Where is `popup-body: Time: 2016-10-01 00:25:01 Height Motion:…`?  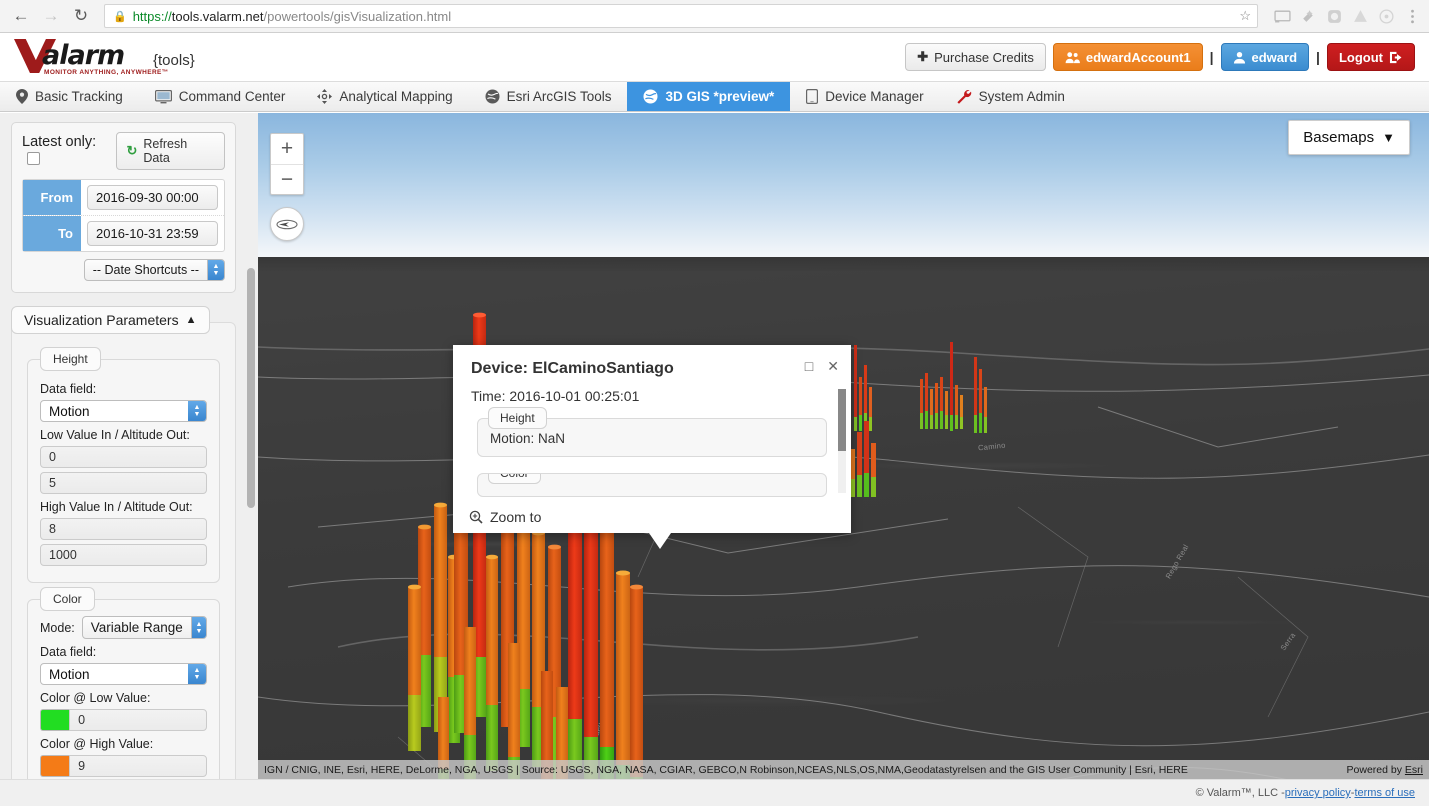
popup-body: Time: 2016-10-01 00:25:01 Height Motion:… is located at coordinates (652, 440).